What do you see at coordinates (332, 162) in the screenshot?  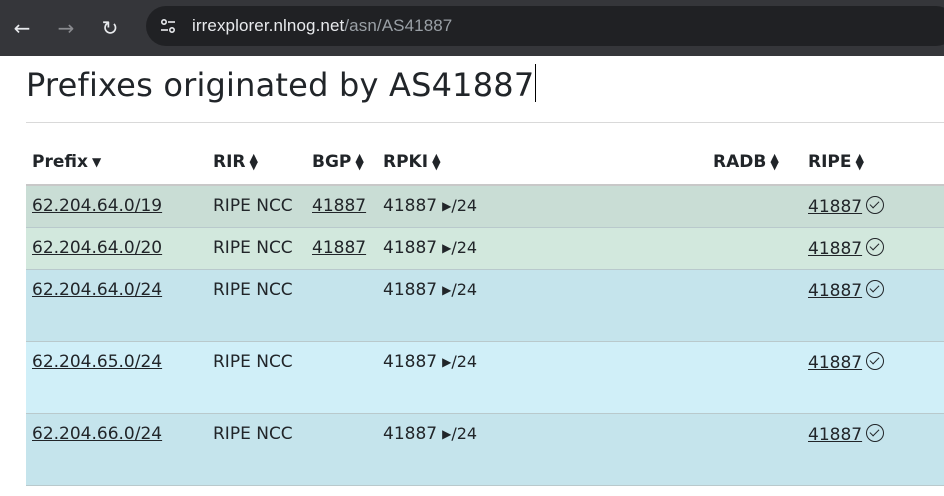 I see `header-bgp-label: BGP` at bounding box center [332, 162].